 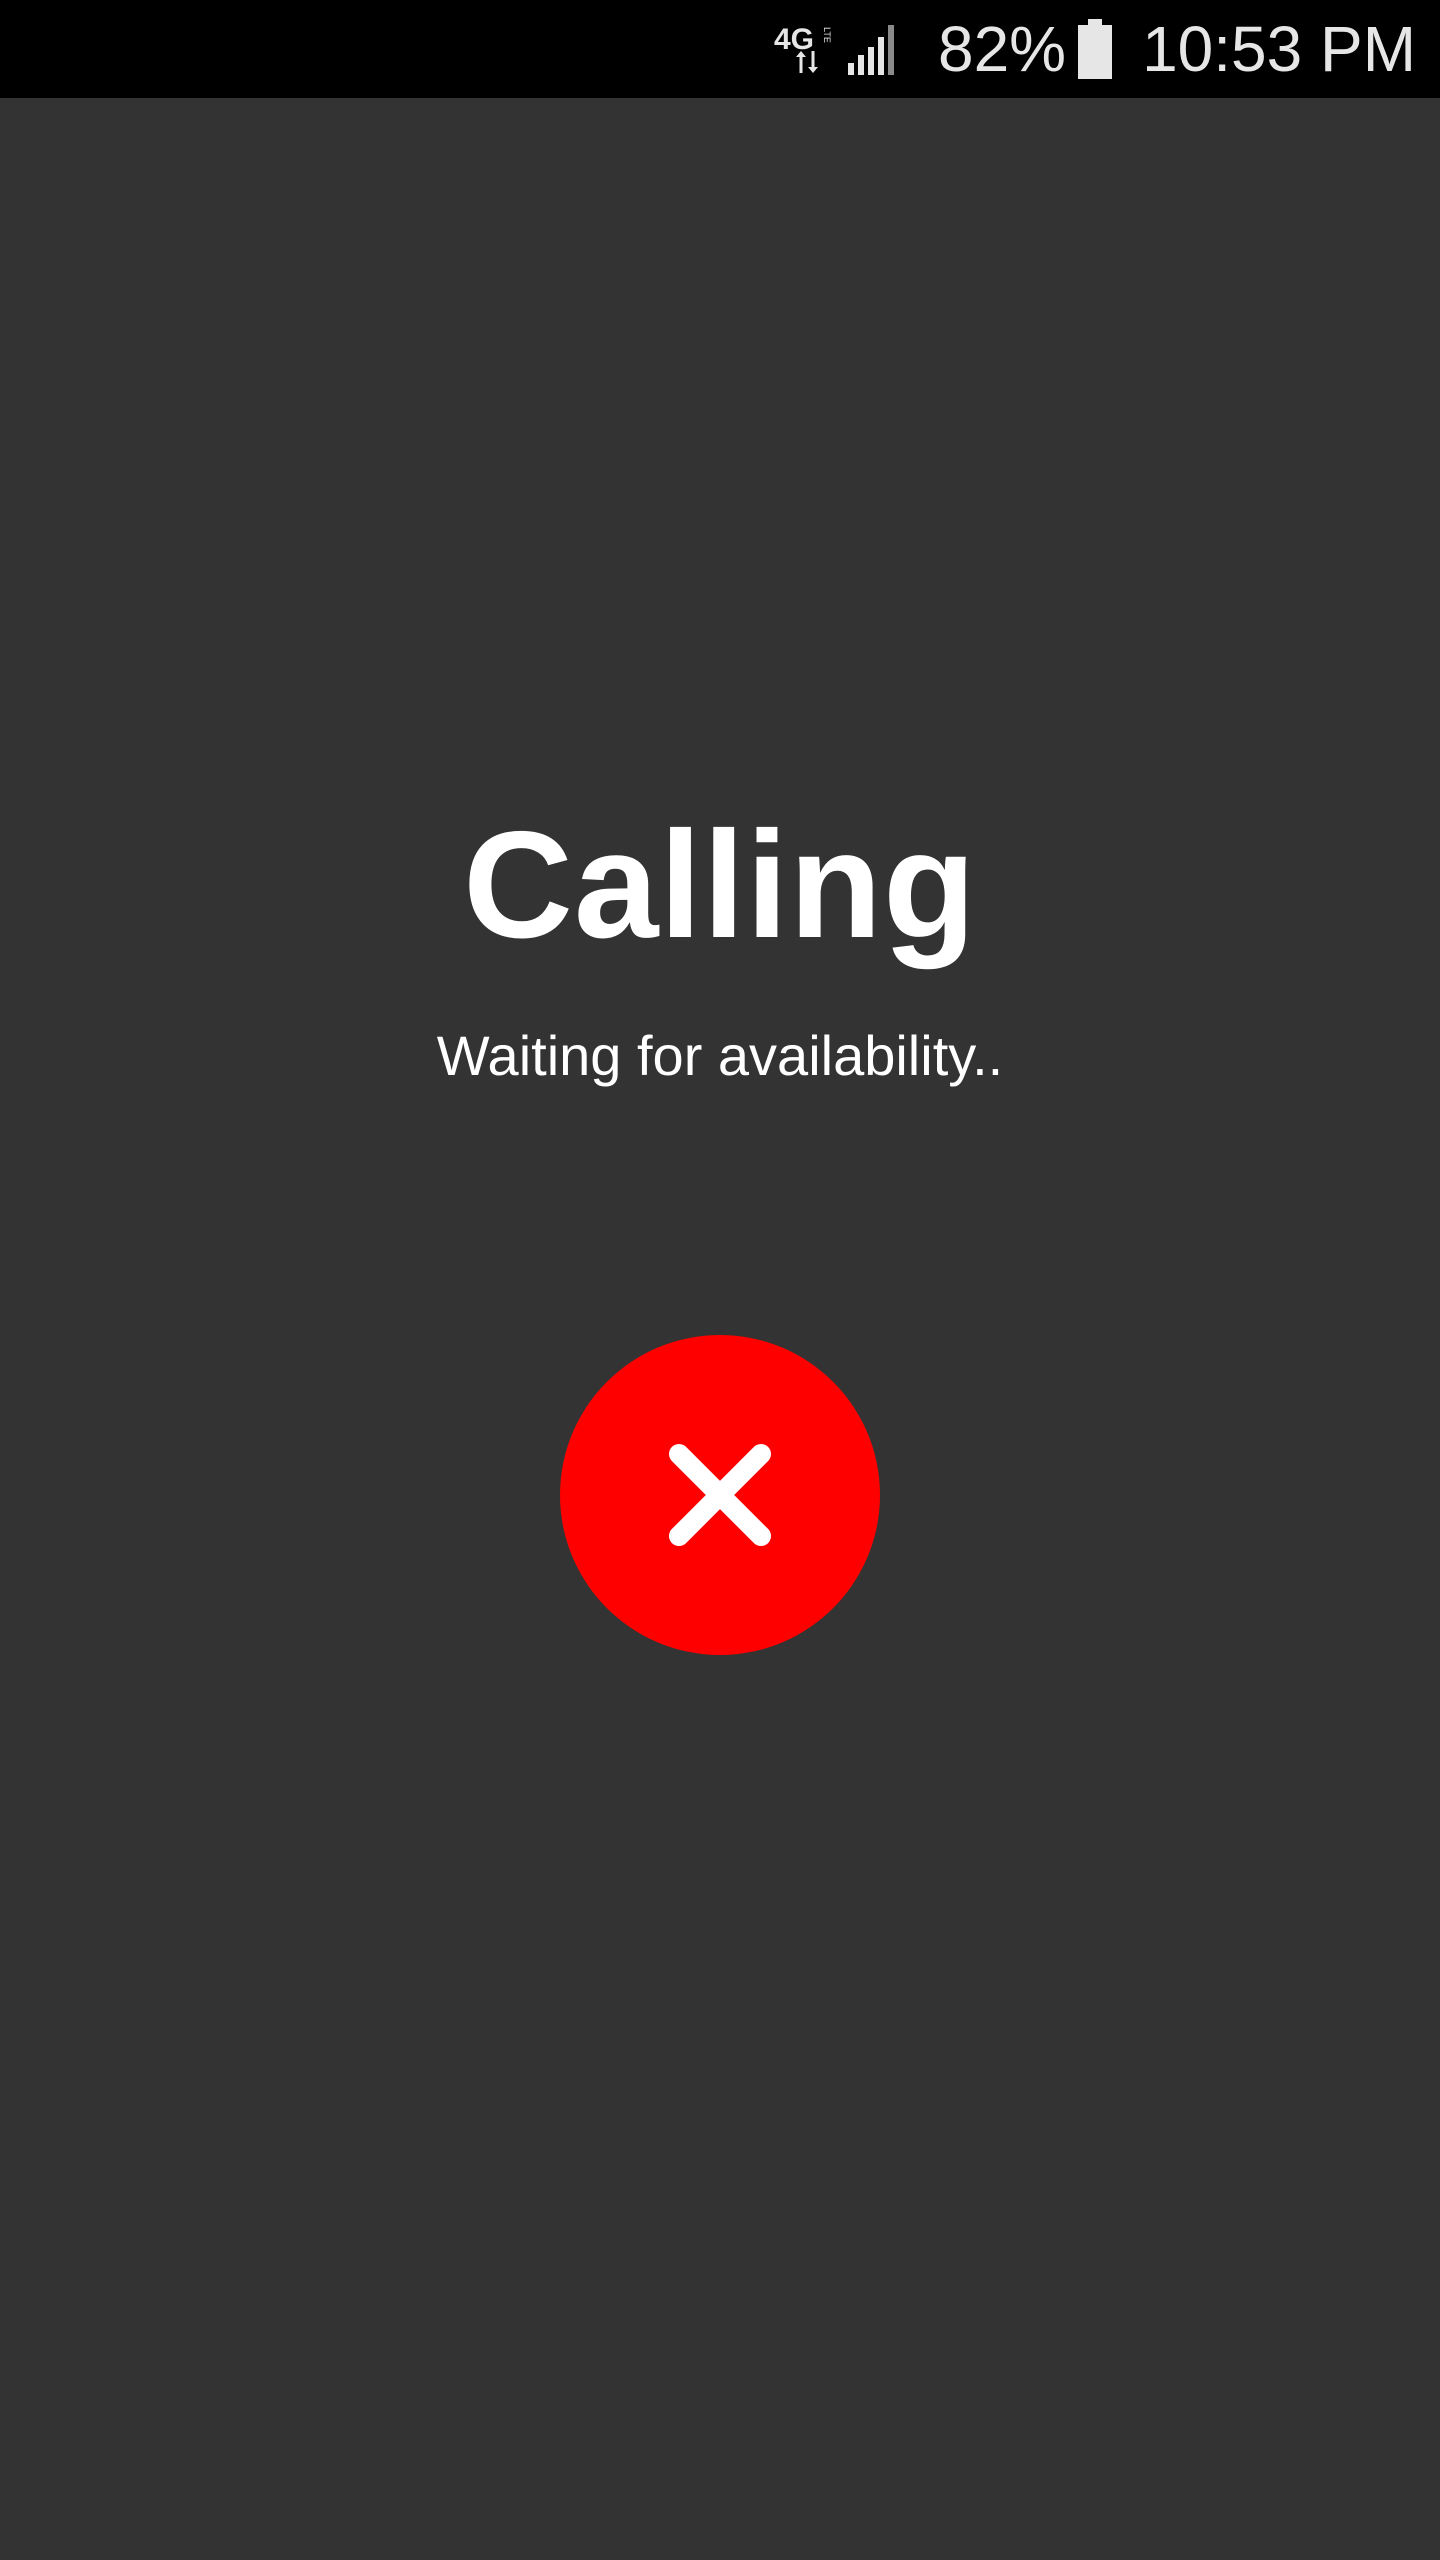 I want to click on clock: 10:53 PM, so click(x=1279, y=49).